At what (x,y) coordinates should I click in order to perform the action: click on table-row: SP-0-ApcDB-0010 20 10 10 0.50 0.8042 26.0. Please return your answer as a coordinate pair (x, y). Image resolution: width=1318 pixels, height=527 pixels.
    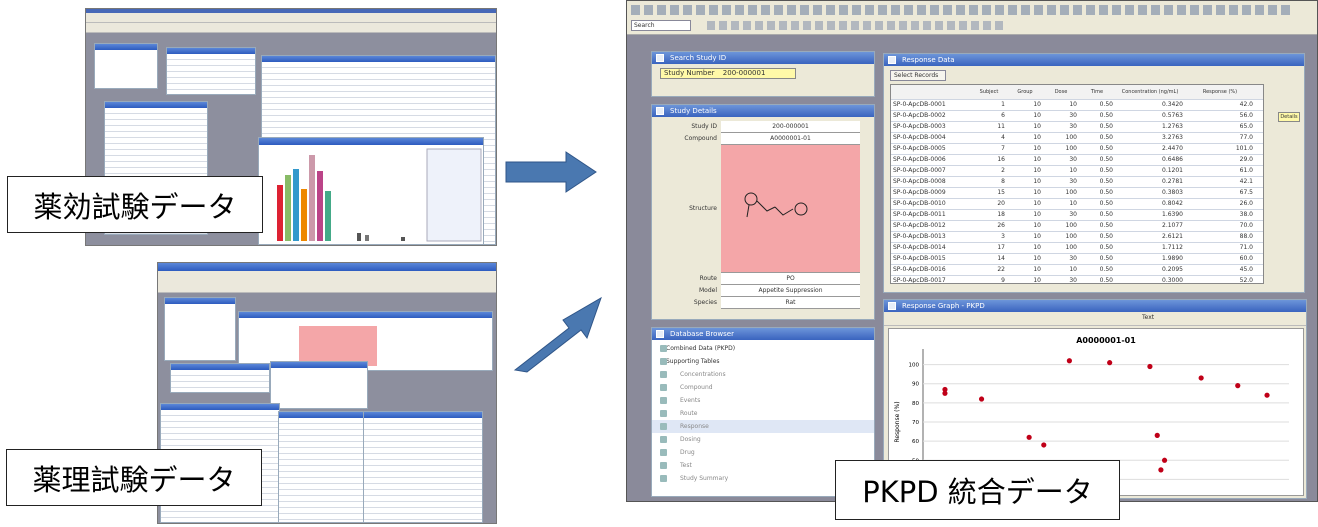
    Looking at the image, I should click on (1077, 204).